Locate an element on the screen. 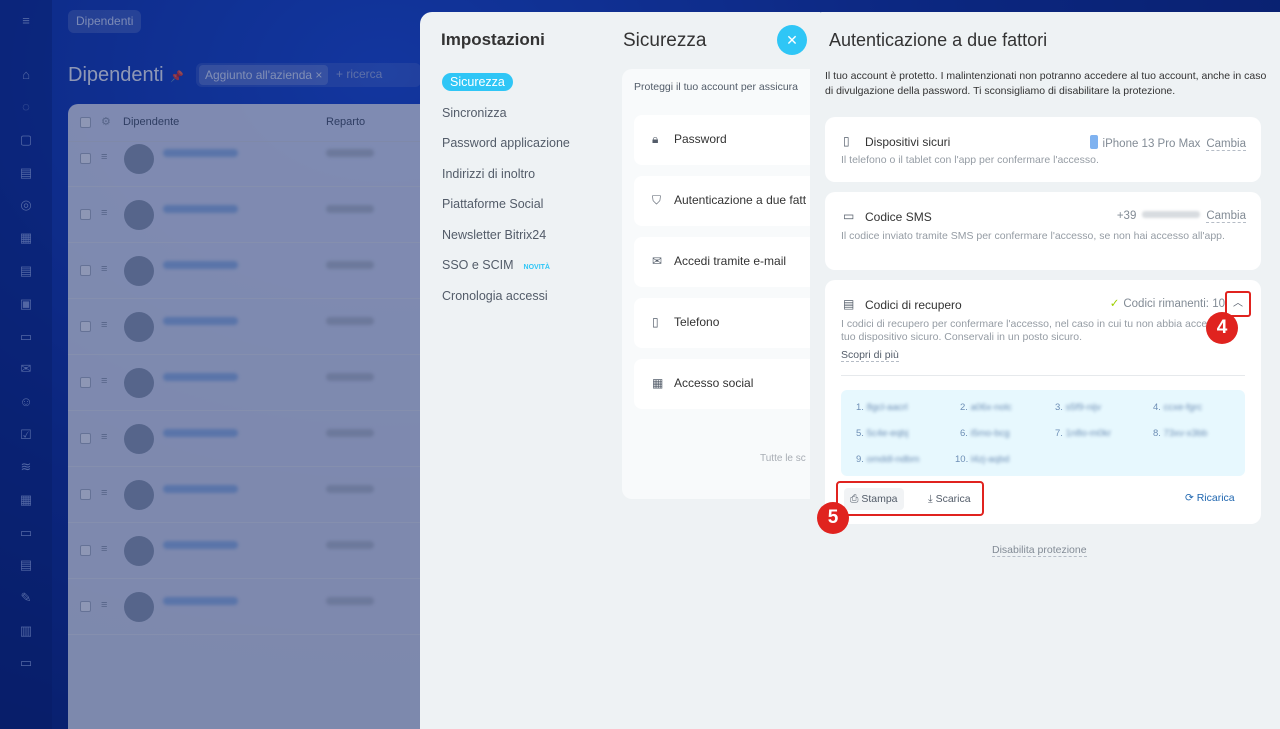 This screenshot has height=729, width=1280. code-item: 8. 73xv-x3bb is located at coordinates (1180, 433).